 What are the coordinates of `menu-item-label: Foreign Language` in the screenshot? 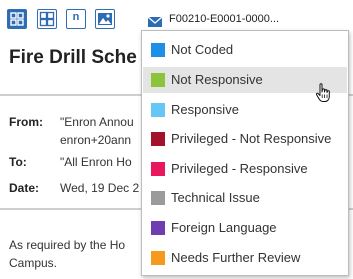 It's located at (224, 227).